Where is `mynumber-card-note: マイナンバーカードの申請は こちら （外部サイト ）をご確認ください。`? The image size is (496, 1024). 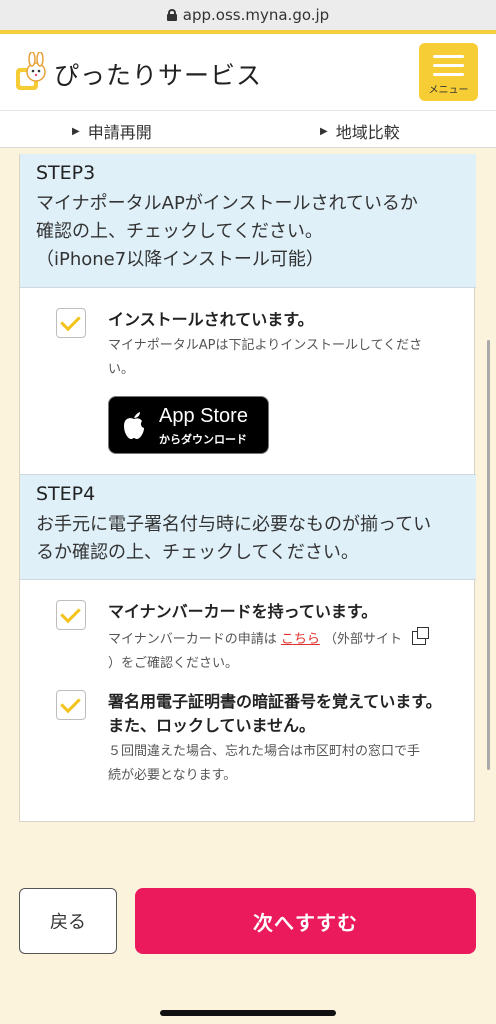 mynumber-card-note: マイナンバーカードの申請は こちら （外部サイト ）をご確認ください。 is located at coordinates (283, 651).